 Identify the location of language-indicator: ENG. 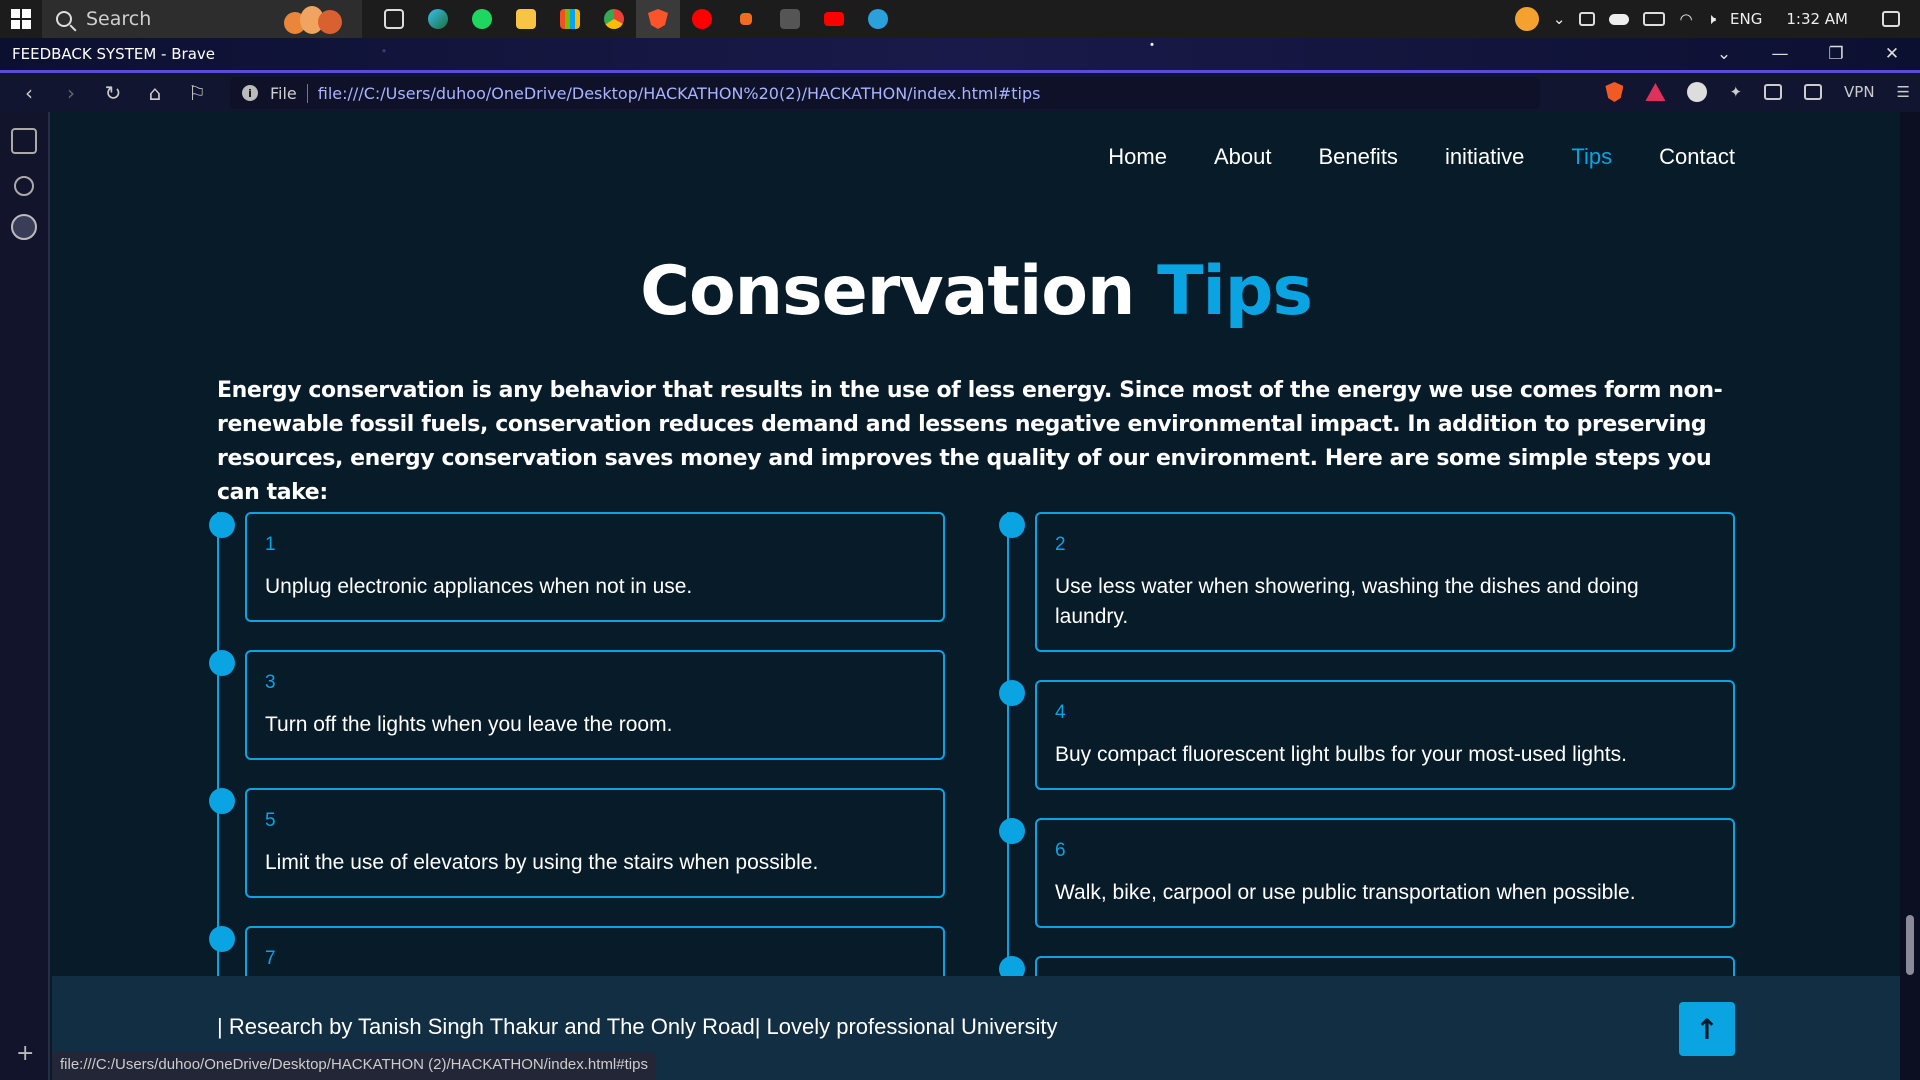
(1746, 19).